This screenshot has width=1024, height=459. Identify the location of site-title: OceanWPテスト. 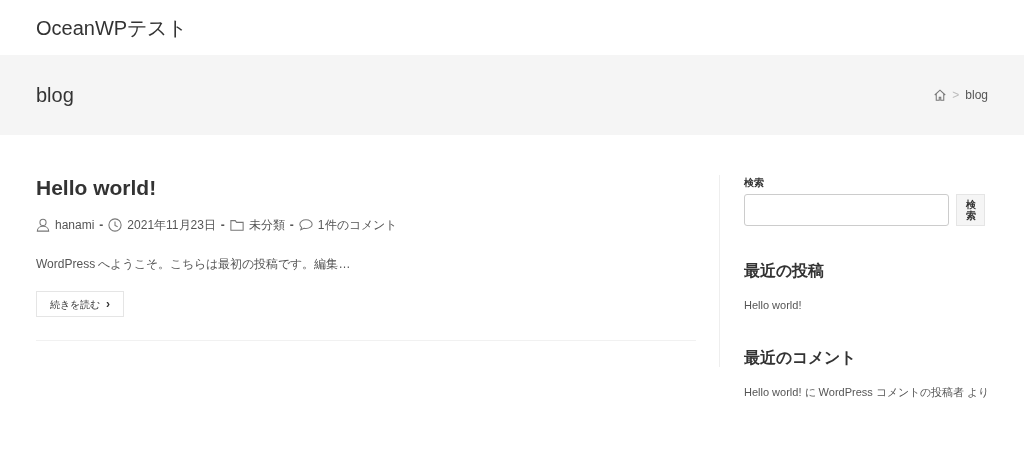
(112, 27).